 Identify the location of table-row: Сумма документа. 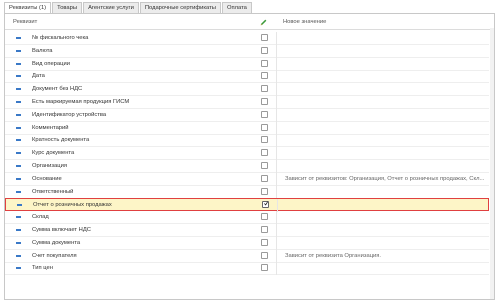
(247, 243).